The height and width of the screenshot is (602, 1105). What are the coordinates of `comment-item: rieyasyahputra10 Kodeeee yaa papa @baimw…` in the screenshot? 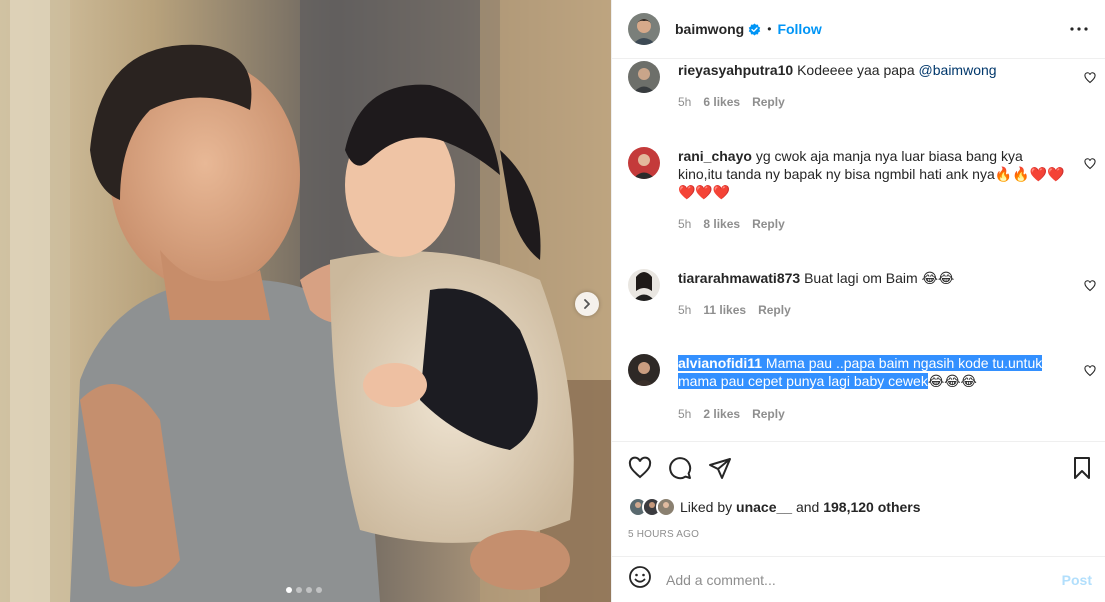 It's located at (863, 90).